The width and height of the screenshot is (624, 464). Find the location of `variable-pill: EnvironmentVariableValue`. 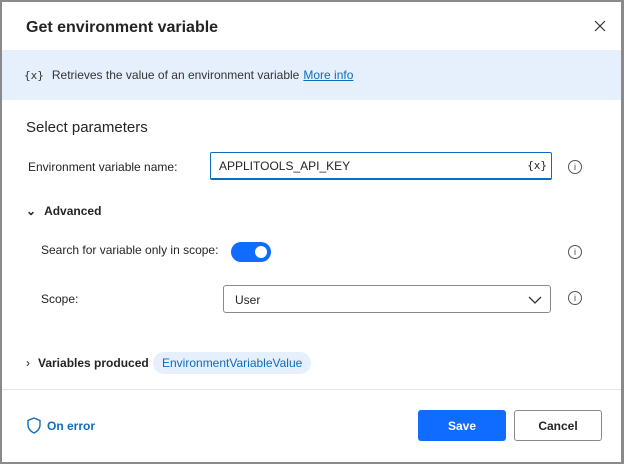

variable-pill: EnvironmentVariableValue is located at coordinates (232, 363).